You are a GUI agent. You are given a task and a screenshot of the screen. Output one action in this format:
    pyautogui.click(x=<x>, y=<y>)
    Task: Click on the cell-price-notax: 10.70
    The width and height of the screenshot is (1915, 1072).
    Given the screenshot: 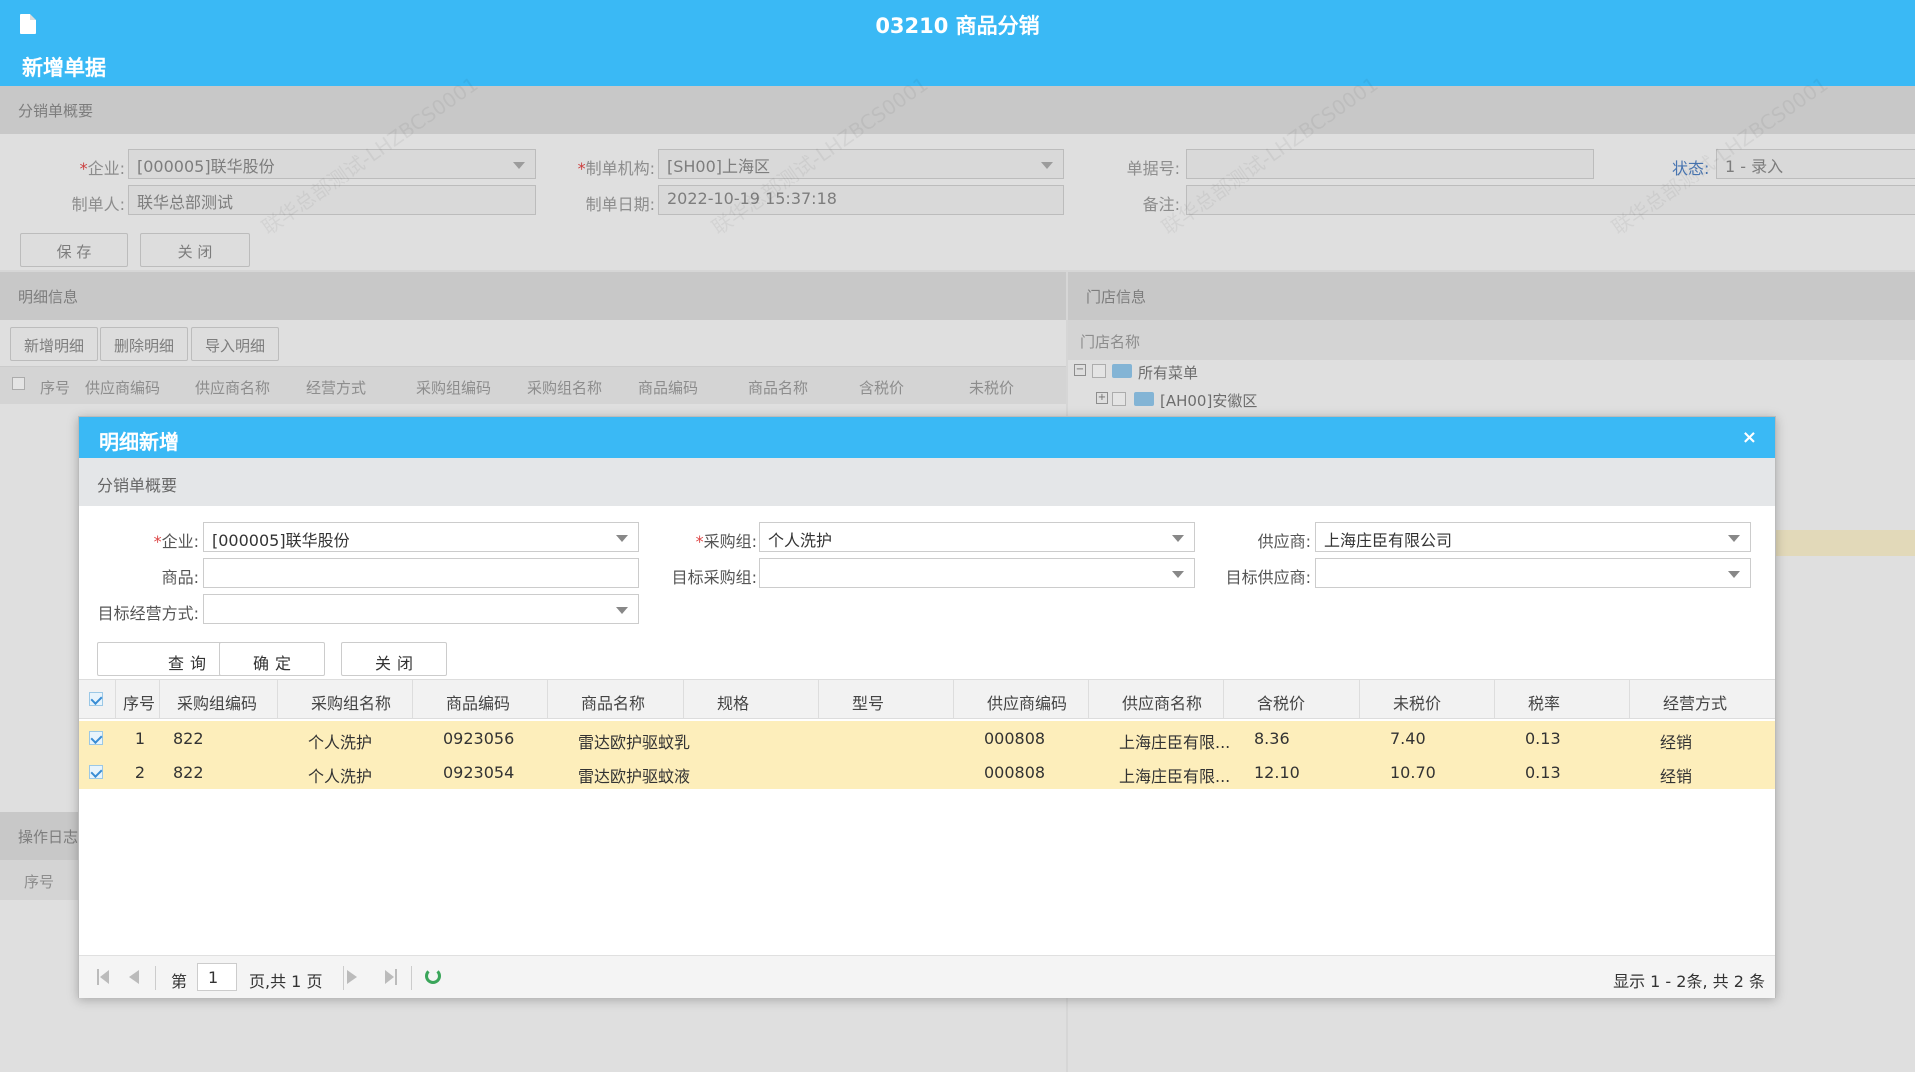 What is the action you would take?
    pyautogui.click(x=1413, y=772)
    